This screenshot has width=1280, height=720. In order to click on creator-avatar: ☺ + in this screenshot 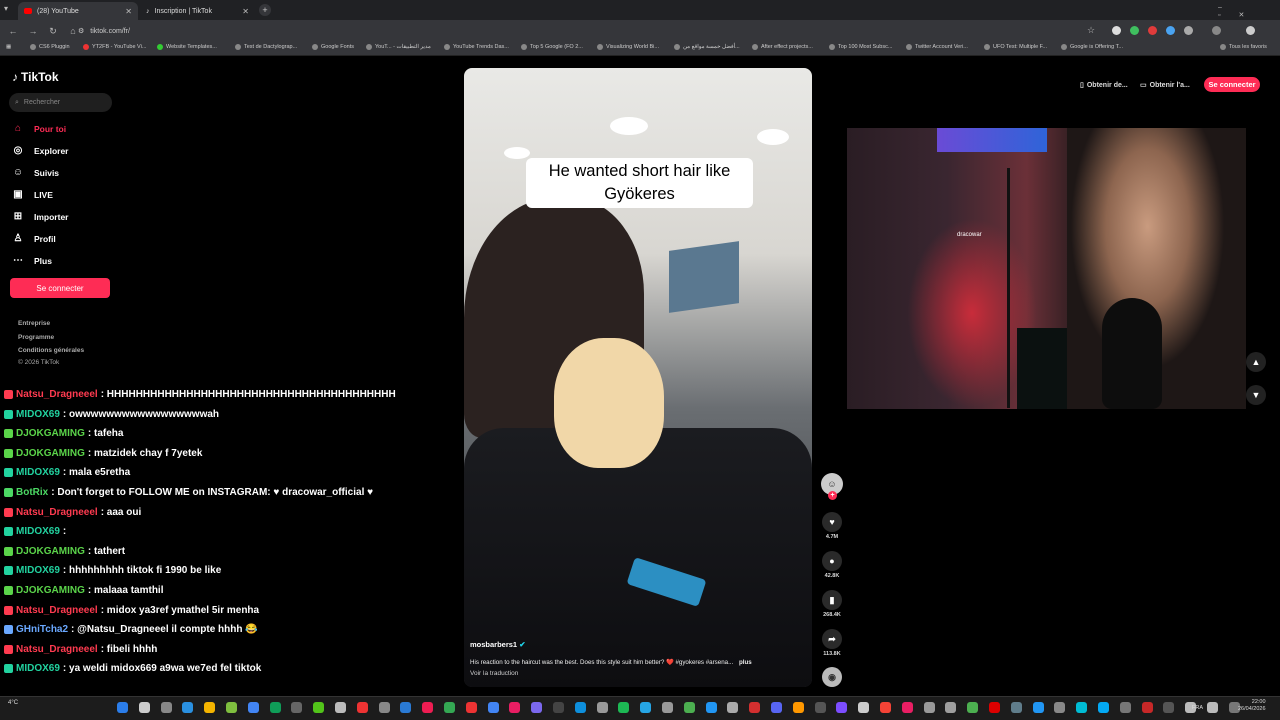, I will do `click(832, 486)`.